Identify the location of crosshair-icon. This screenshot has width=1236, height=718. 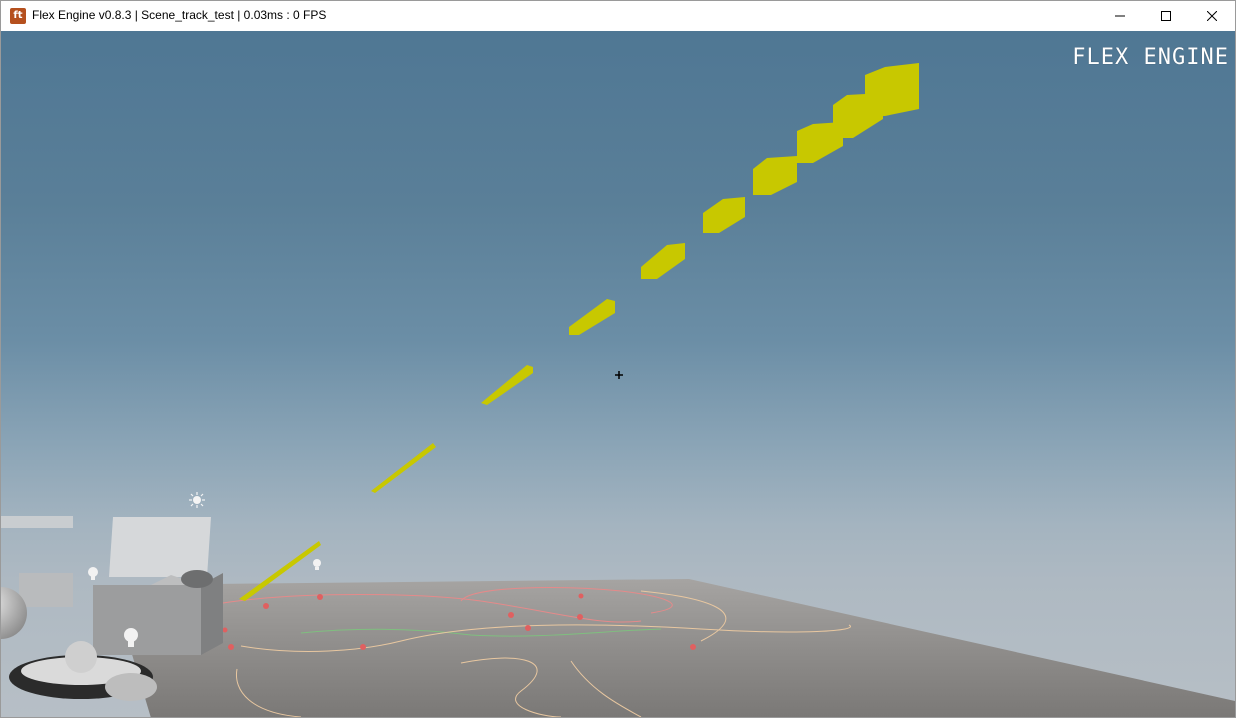
(619, 375).